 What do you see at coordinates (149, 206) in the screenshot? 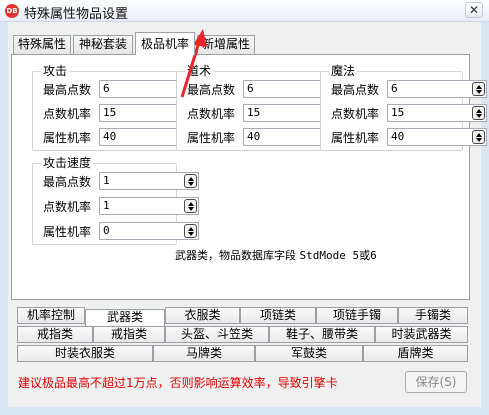
I see `points-rate-spinner: 1` at bounding box center [149, 206].